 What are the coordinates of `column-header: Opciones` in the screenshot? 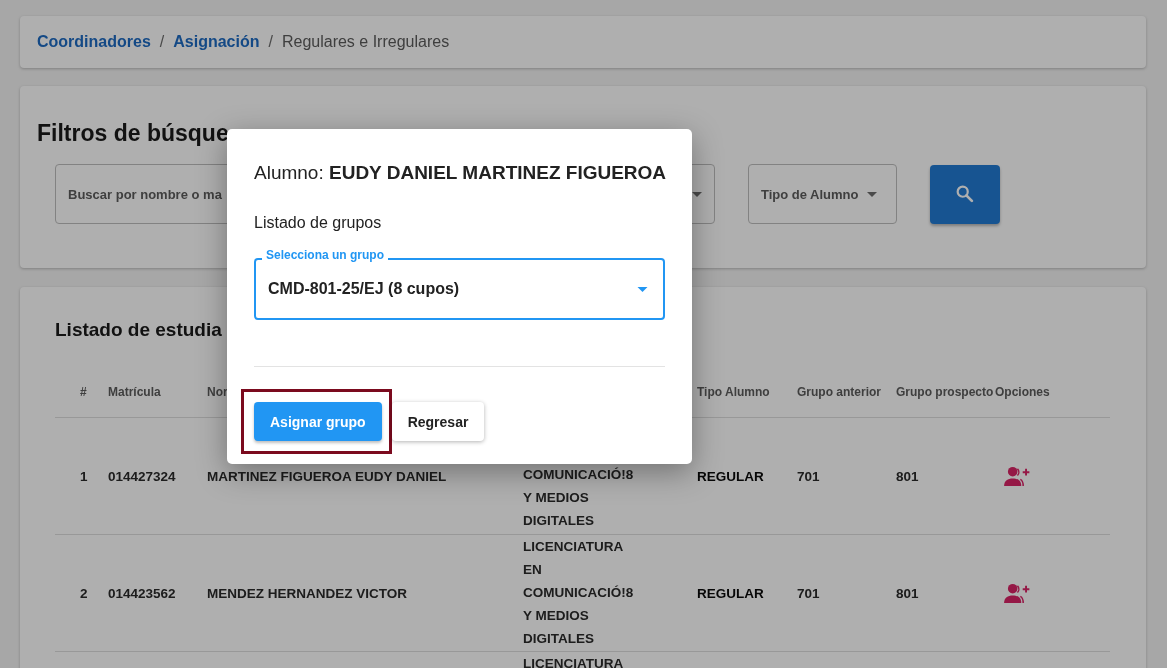 It's located at (1023, 392).